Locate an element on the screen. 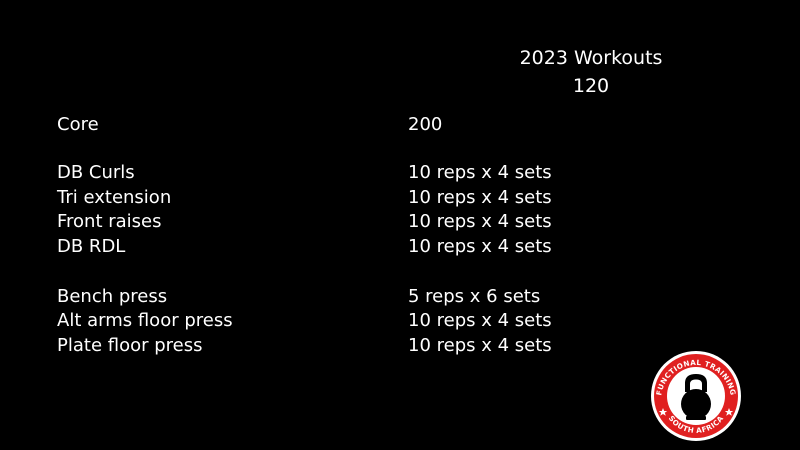 Image resolution: width=800 pixels, height=450 pixels. exercise-name: Alt arms floor press is located at coordinates (145, 320).